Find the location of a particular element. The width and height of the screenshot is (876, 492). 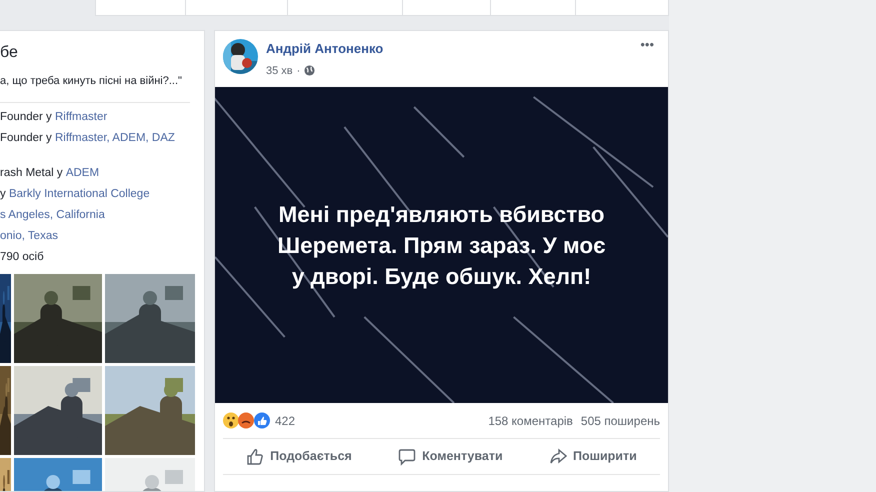

post-time: 35 хв is located at coordinates (279, 70).